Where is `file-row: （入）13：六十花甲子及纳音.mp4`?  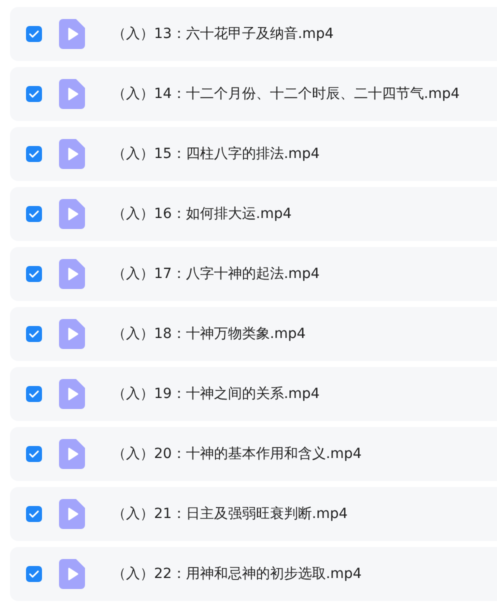 file-row: （入）13：六十花甲子及纳音.mp4 is located at coordinates (253, 34).